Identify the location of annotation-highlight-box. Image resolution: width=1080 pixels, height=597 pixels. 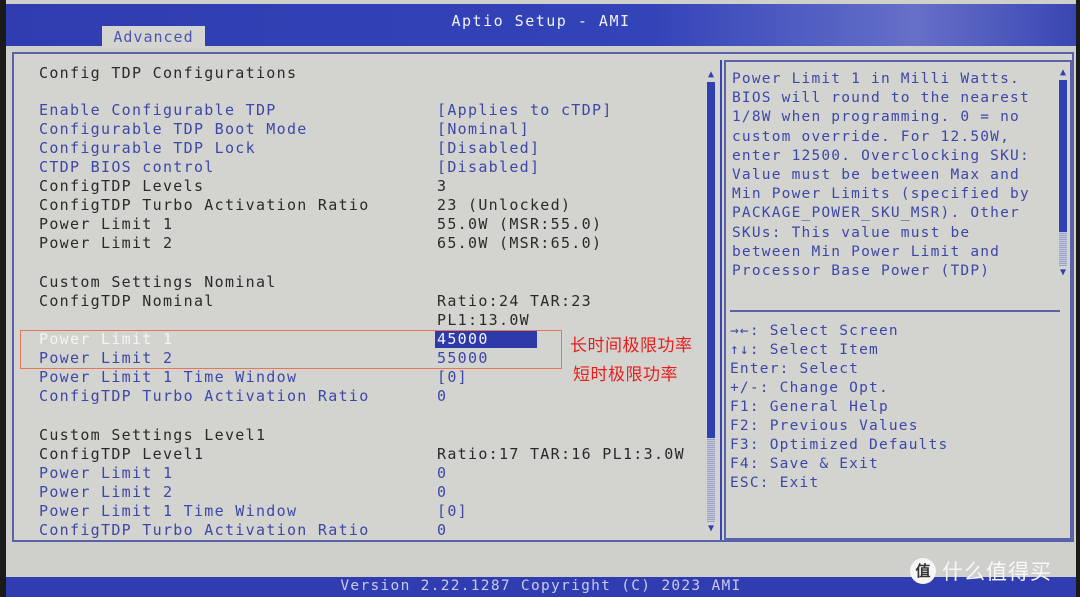
(291, 349).